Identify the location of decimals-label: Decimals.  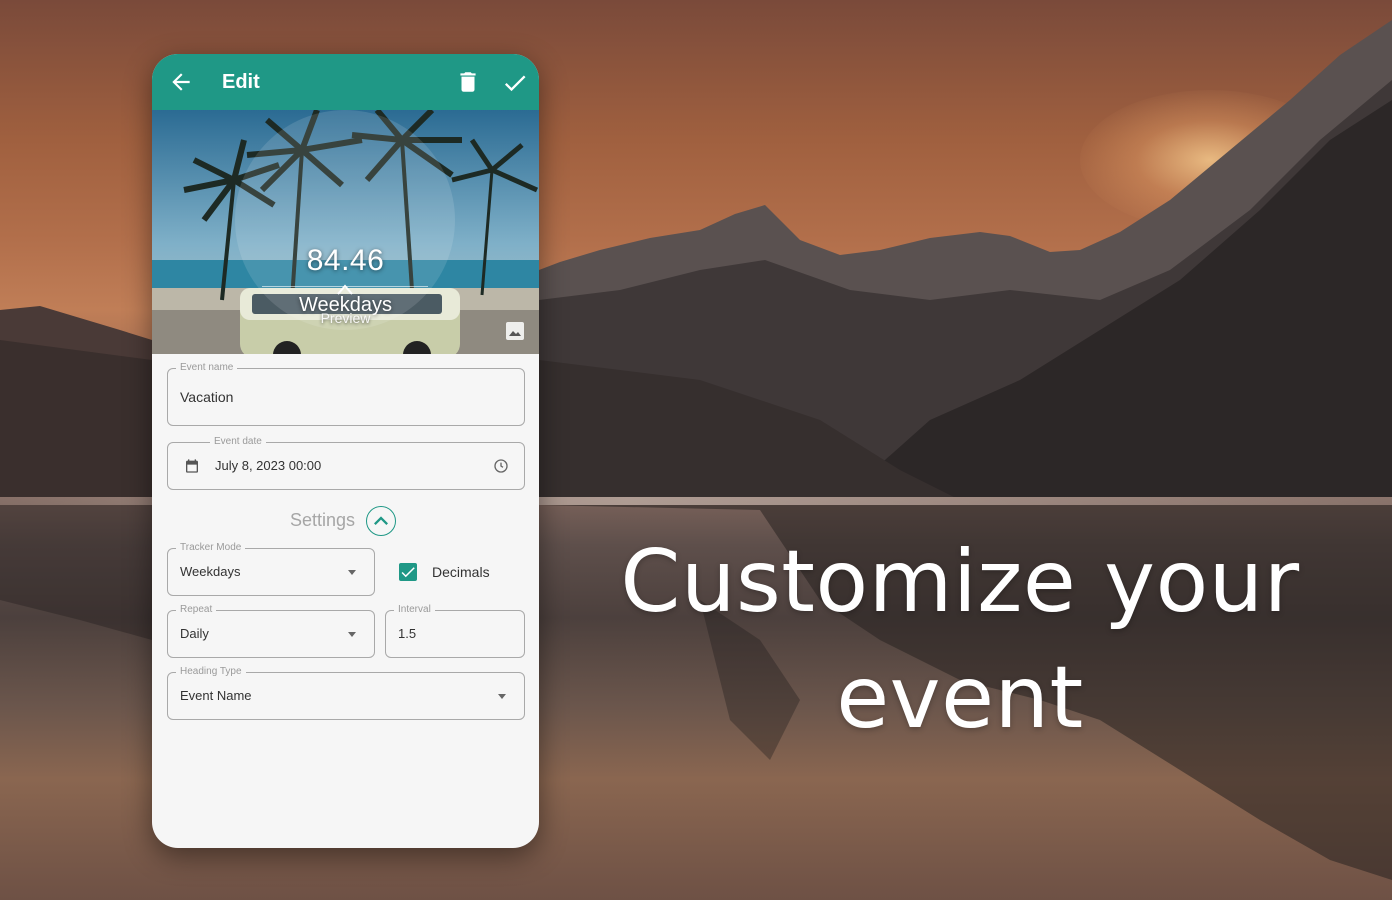
(461, 572).